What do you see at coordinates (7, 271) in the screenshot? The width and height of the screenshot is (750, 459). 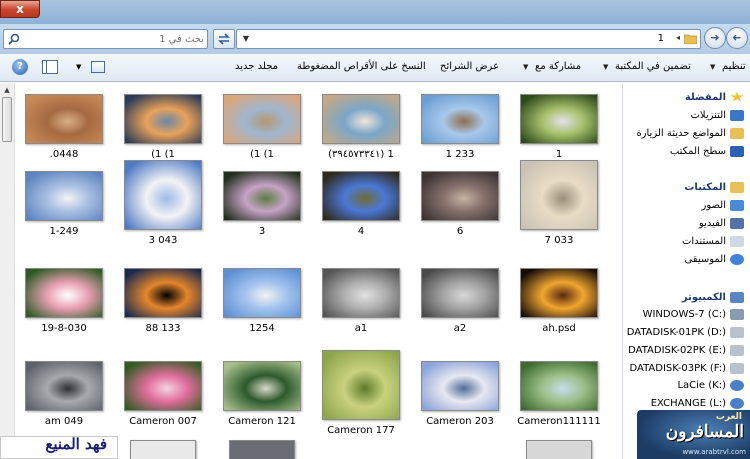 I see `vertical-scrollbar: ▲` at bounding box center [7, 271].